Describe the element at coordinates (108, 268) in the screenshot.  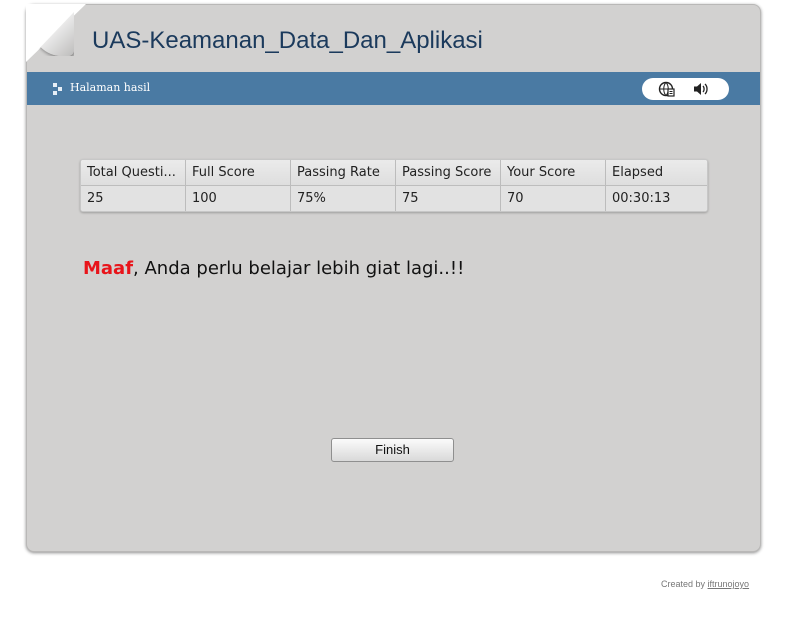
I see `result-message-highlight: Maaf` at that location.